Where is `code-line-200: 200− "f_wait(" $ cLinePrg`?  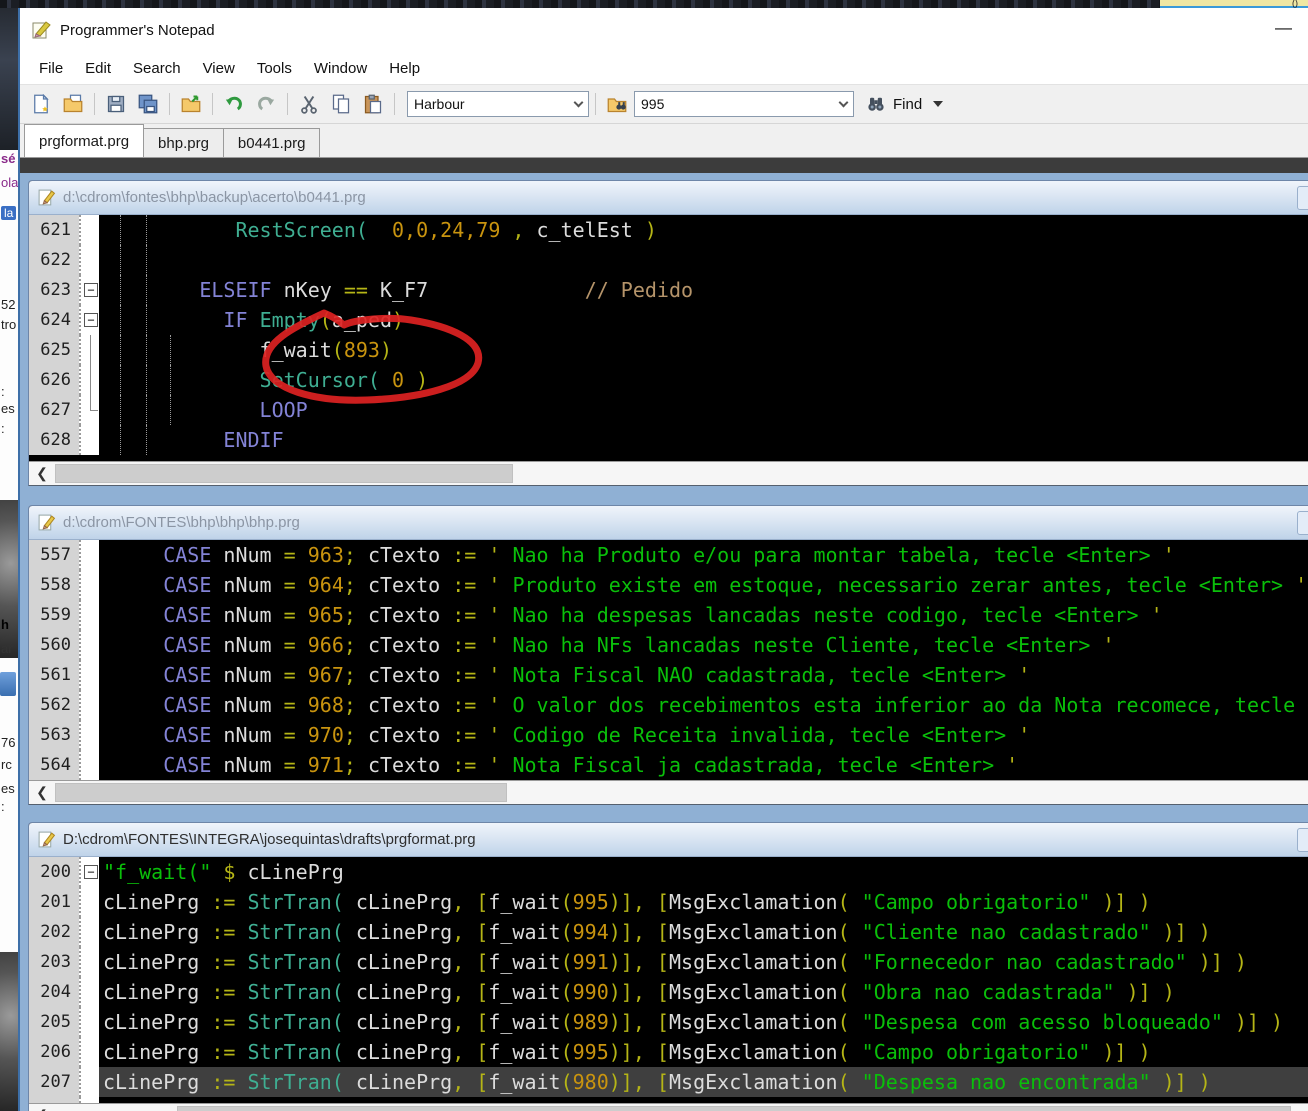
code-line-200: 200− "f_wait(" $ cLinePrg is located at coordinates (668, 872).